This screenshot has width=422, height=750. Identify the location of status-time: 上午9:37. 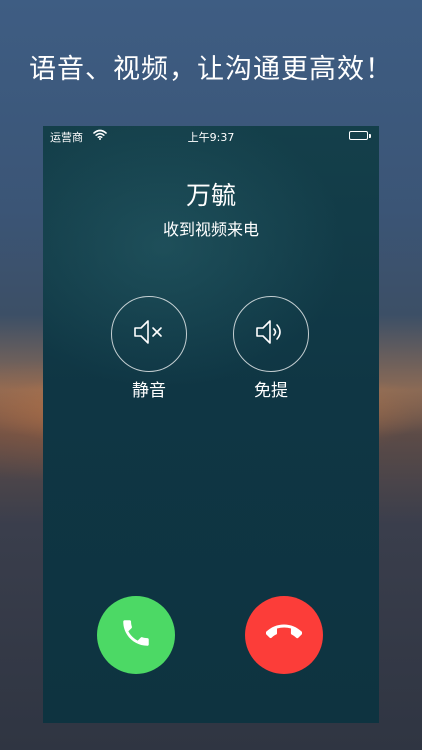
(211, 137).